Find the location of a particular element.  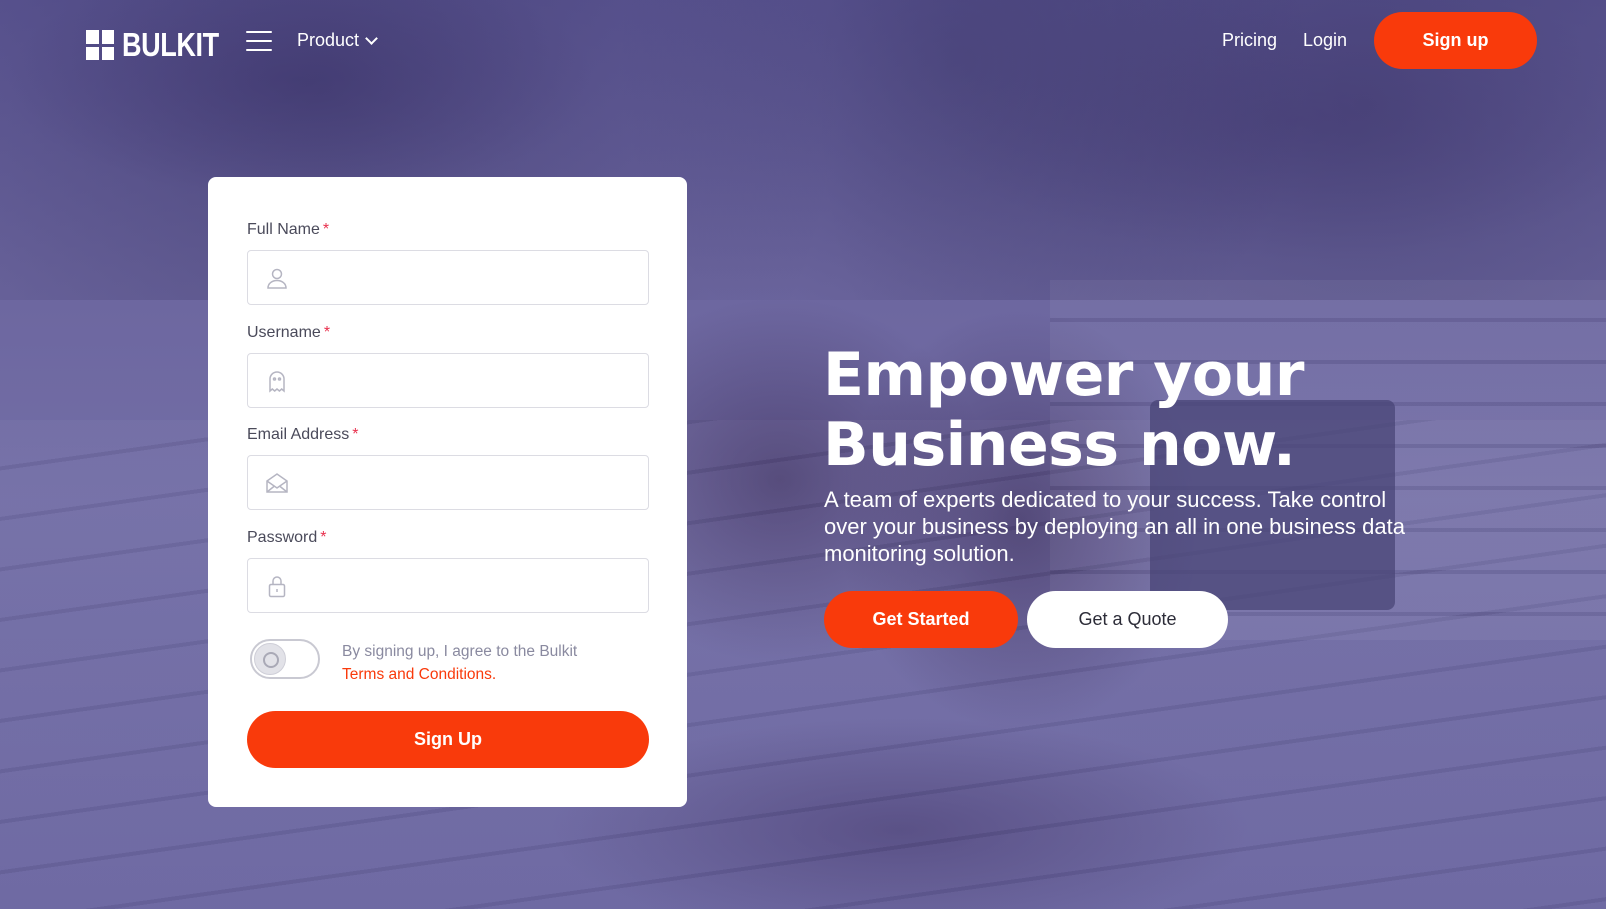

brand-name: BULKIT is located at coordinates (170, 44).